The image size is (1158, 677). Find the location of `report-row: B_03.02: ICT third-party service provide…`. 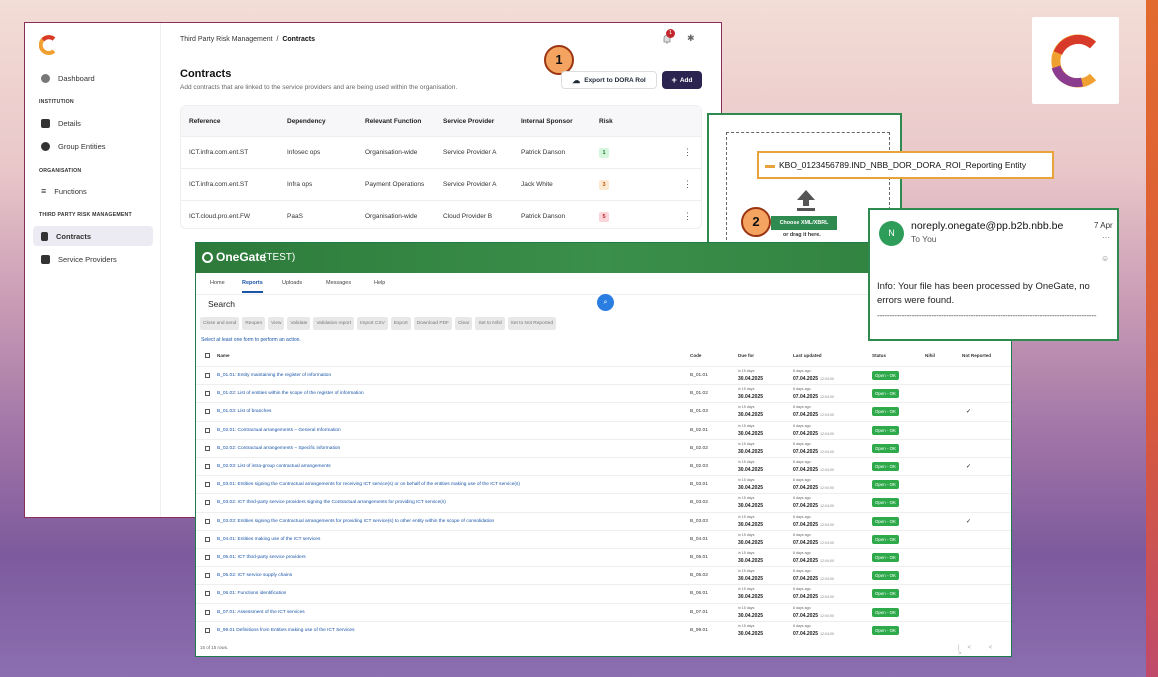

report-row: B_03.02: ICT third-party service provide… is located at coordinates (603, 502).